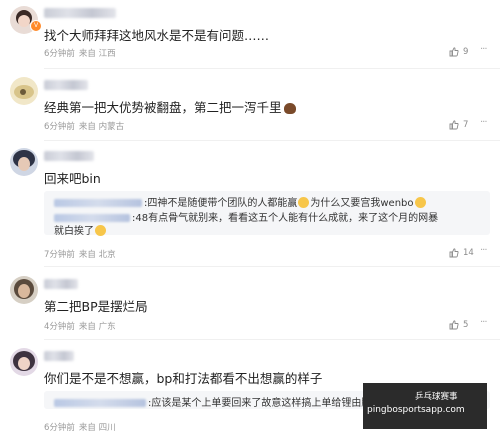 The image size is (500, 440). I want to click on comment-meta: 6分钟前 来自 江西, so click(82, 53).